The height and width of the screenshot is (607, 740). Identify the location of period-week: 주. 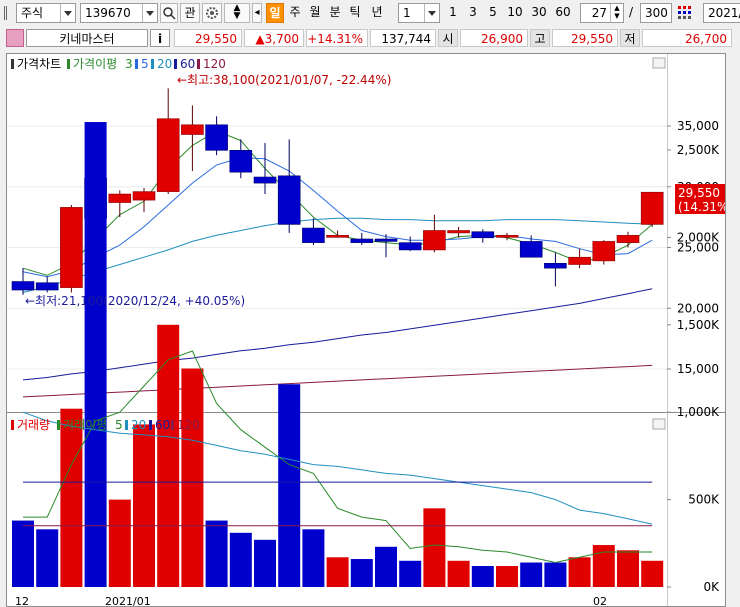
(295, 13).